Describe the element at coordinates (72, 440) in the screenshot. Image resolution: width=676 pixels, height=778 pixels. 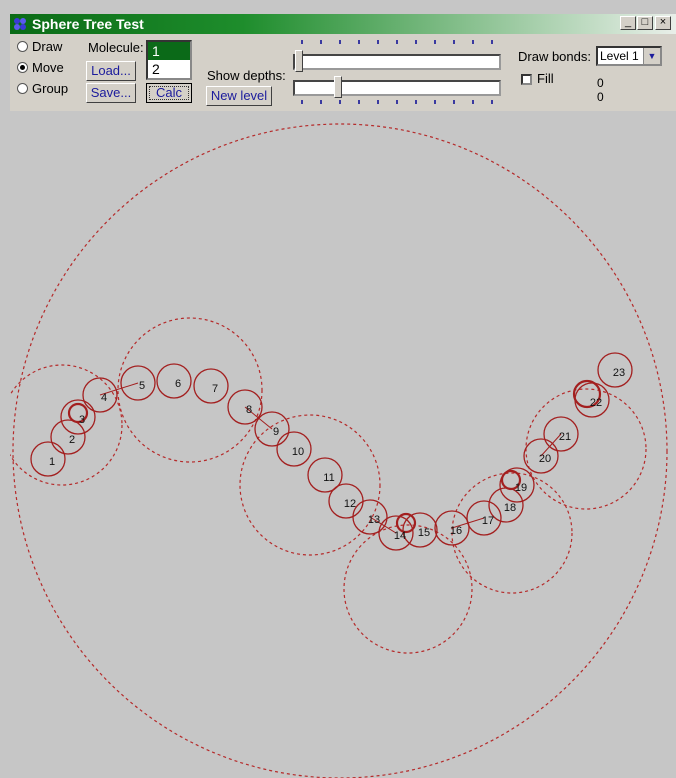
I see `atom-label: 2` at that location.